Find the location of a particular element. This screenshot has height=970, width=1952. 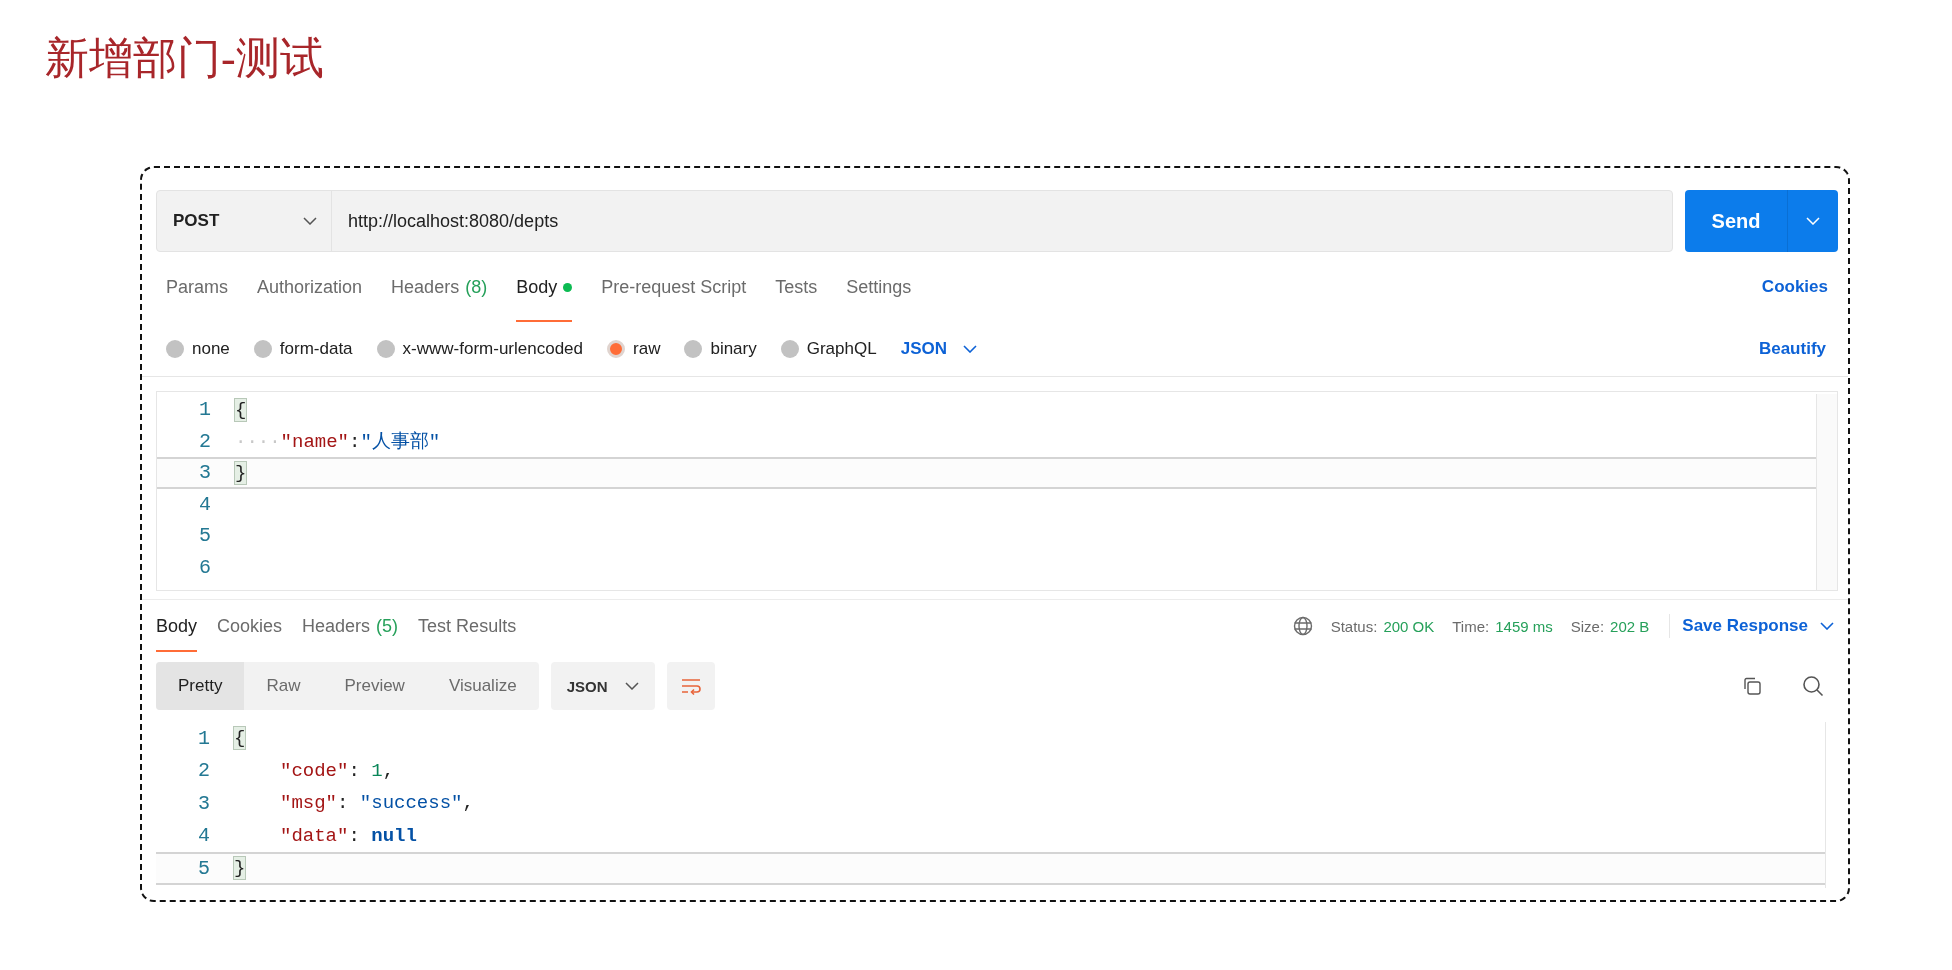

copy-icon is located at coordinates (1752, 686).